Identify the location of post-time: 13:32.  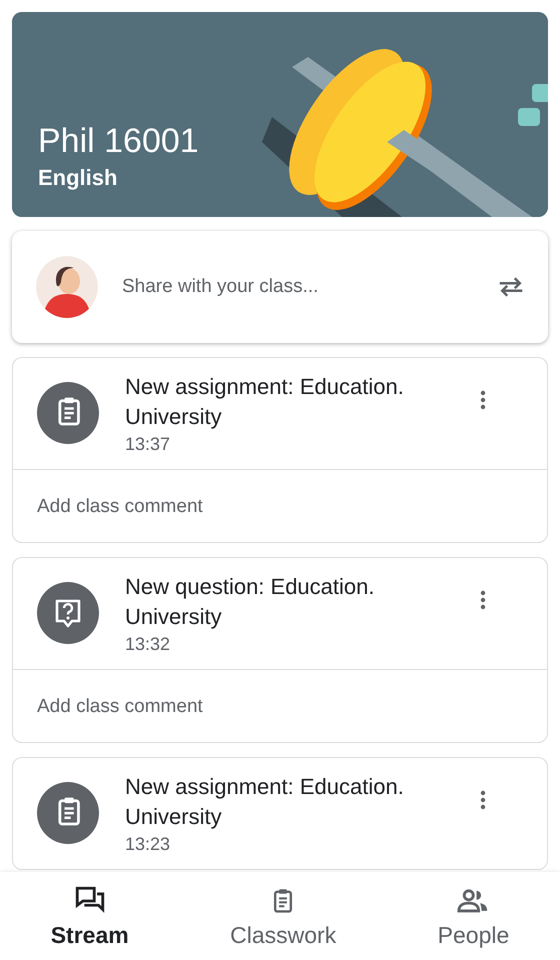
(148, 644).